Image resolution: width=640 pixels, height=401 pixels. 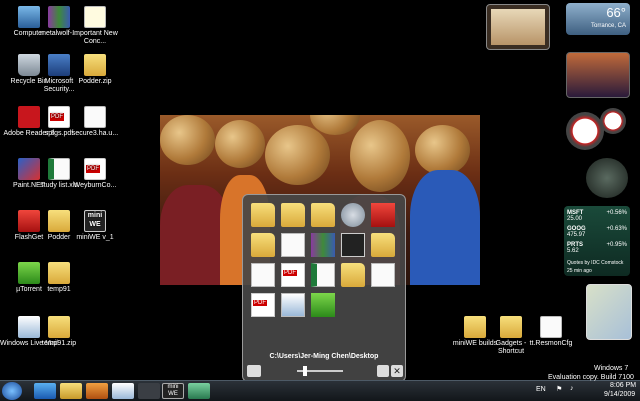 What do you see at coordinates (97, 391) in the screenshot?
I see `media-player-icon` at bounding box center [97, 391].